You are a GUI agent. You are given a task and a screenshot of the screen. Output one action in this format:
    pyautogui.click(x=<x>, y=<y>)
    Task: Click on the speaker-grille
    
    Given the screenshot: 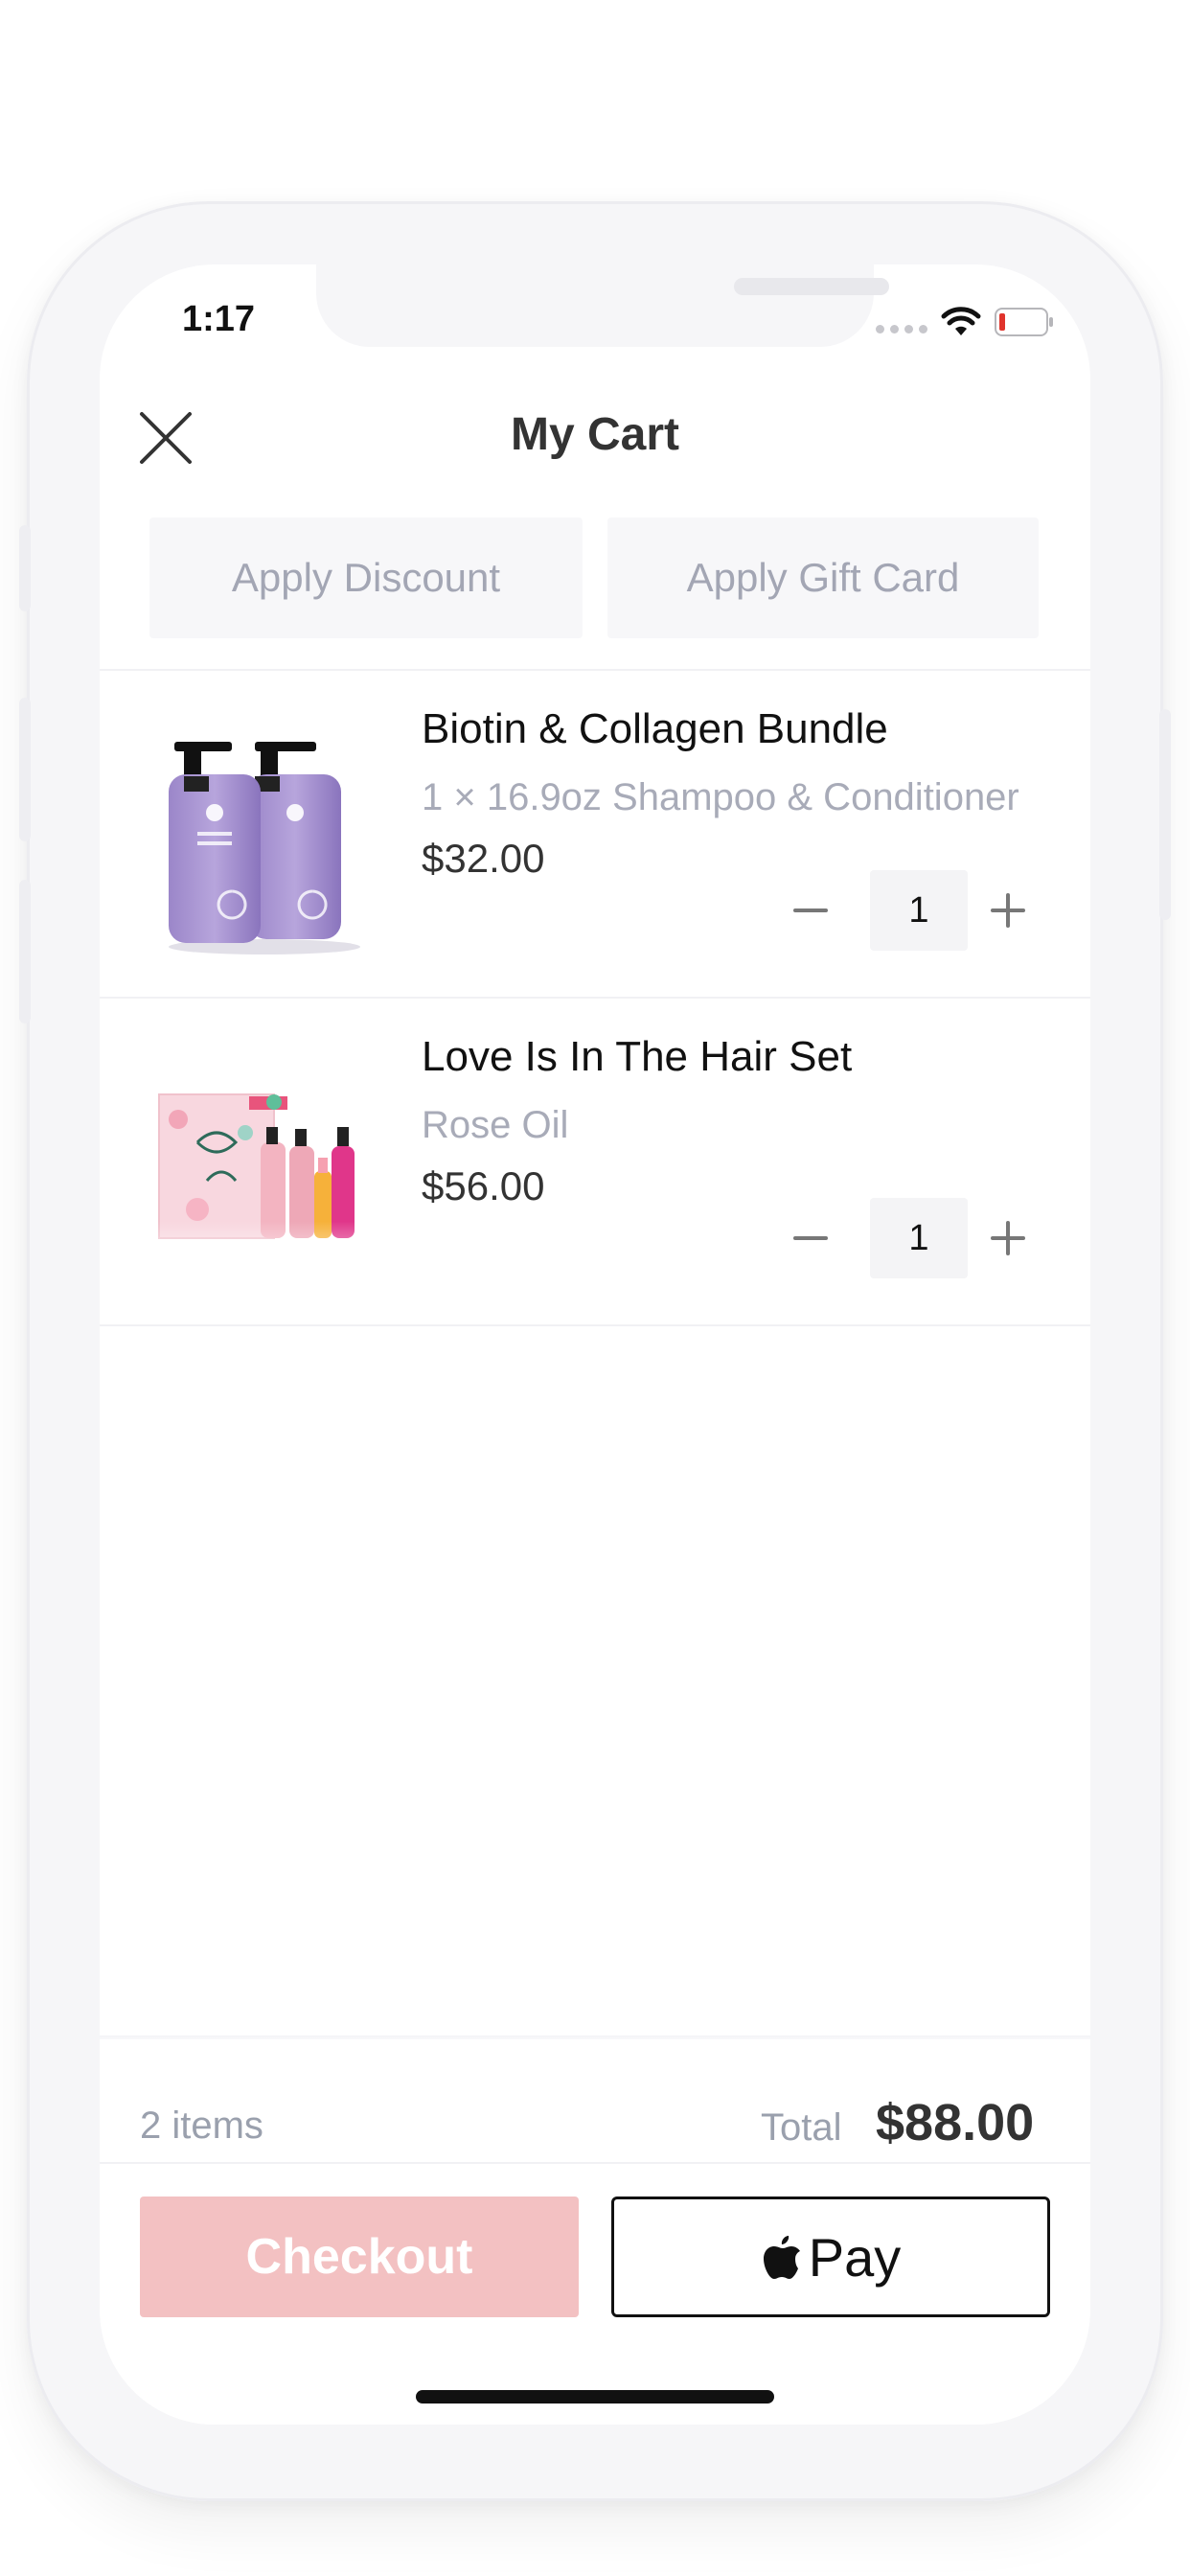 What is the action you would take?
    pyautogui.click(x=811, y=286)
    